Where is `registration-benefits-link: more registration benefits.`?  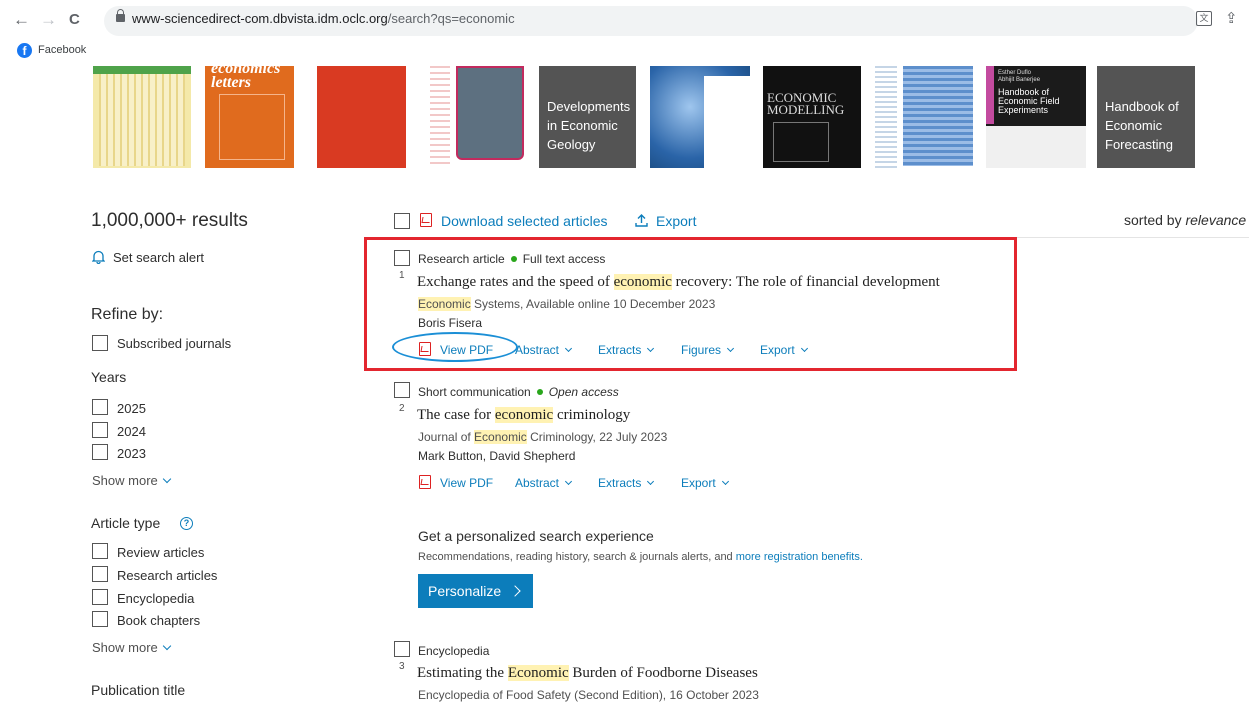
registration-benefits-link: more registration benefits. is located at coordinates (799, 557).